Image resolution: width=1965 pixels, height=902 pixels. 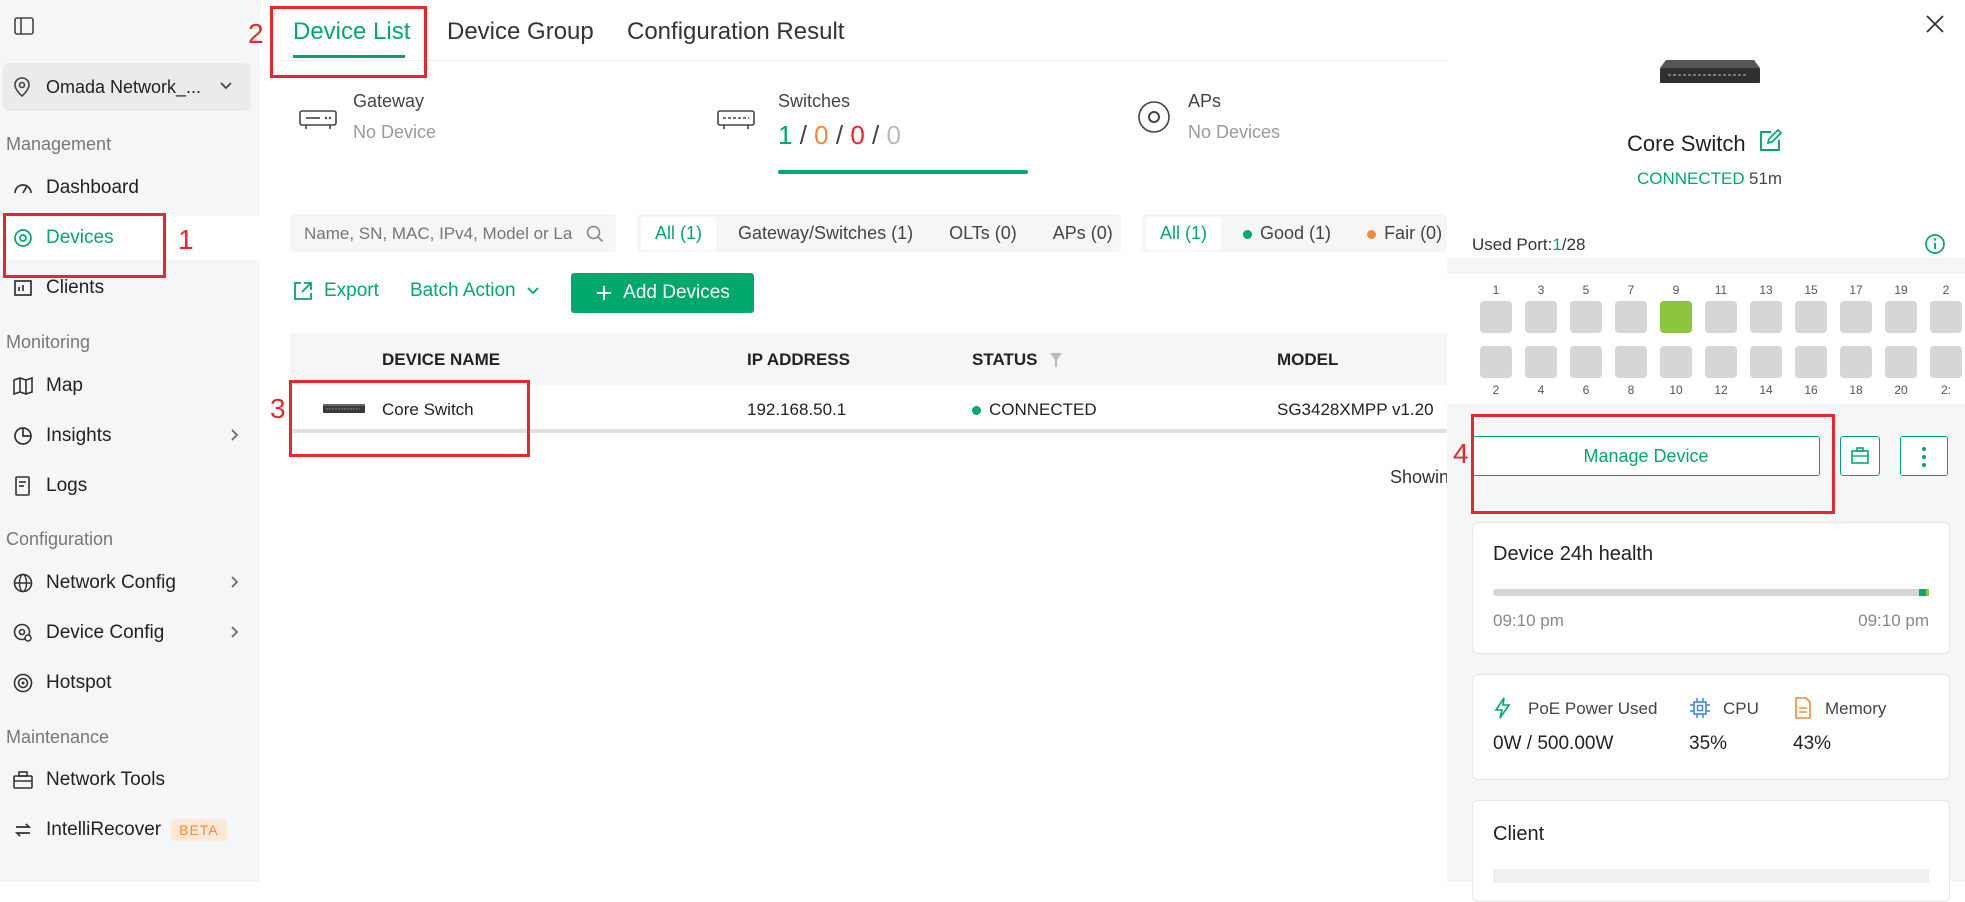 What do you see at coordinates (1924, 456) in the screenshot?
I see `more-actions-button` at bounding box center [1924, 456].